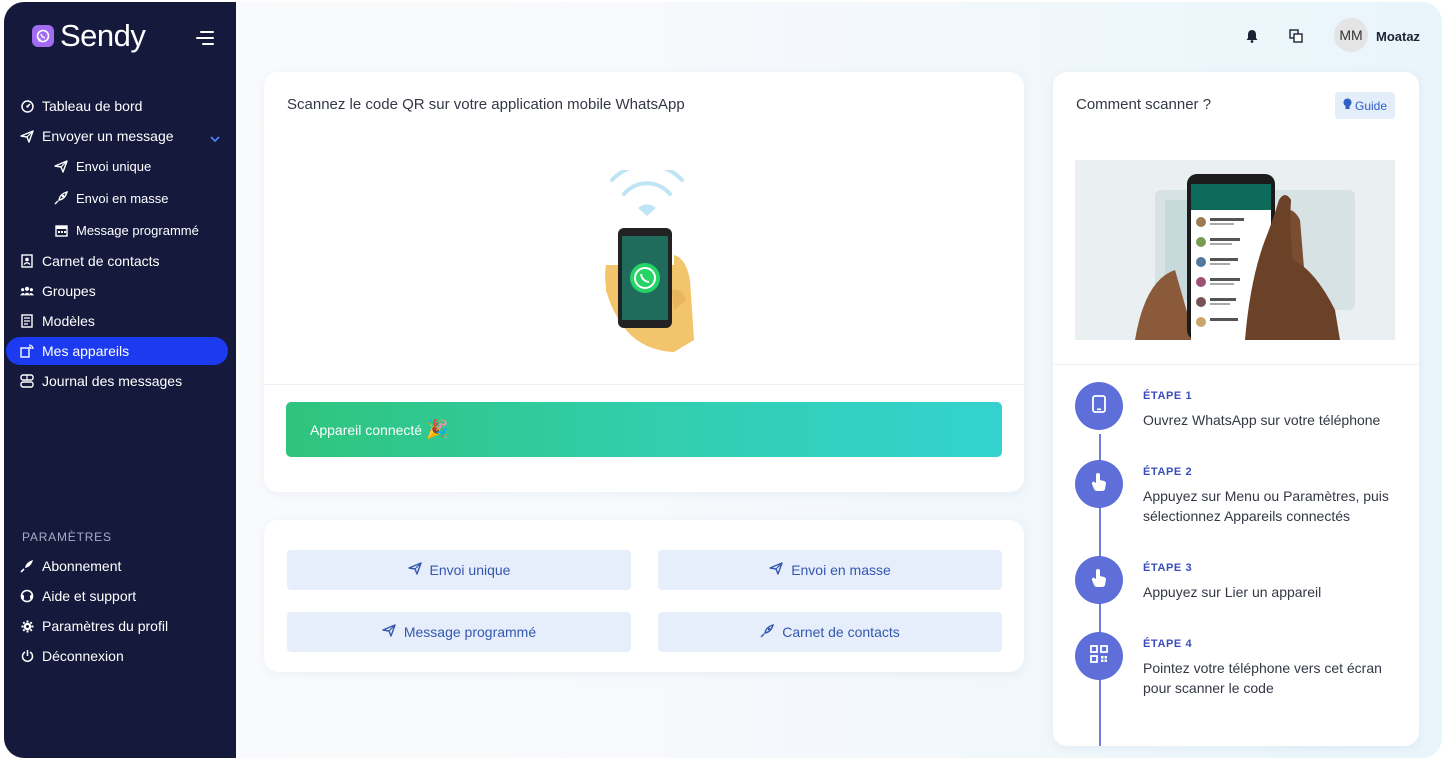  Describe the element at coordinates (27, 261) in the screenshot. I see `contacts-icon` at that location.